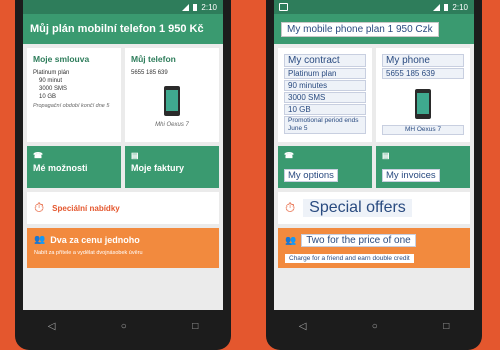  I want to click on options-button: ☎ Mé možnosti, so click(74, 167).